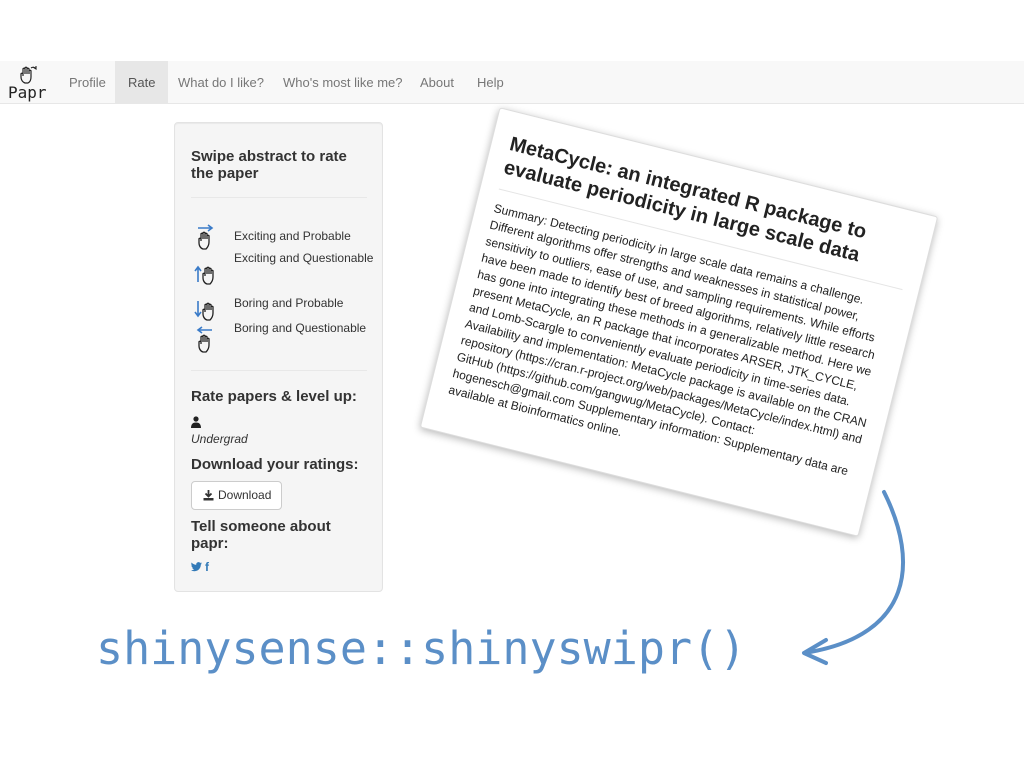 This screenshot has height=768, width=1024. Describe the element at coordinates (28, 75) in the screenshot. I see `hand-swipe-icon` at that location.